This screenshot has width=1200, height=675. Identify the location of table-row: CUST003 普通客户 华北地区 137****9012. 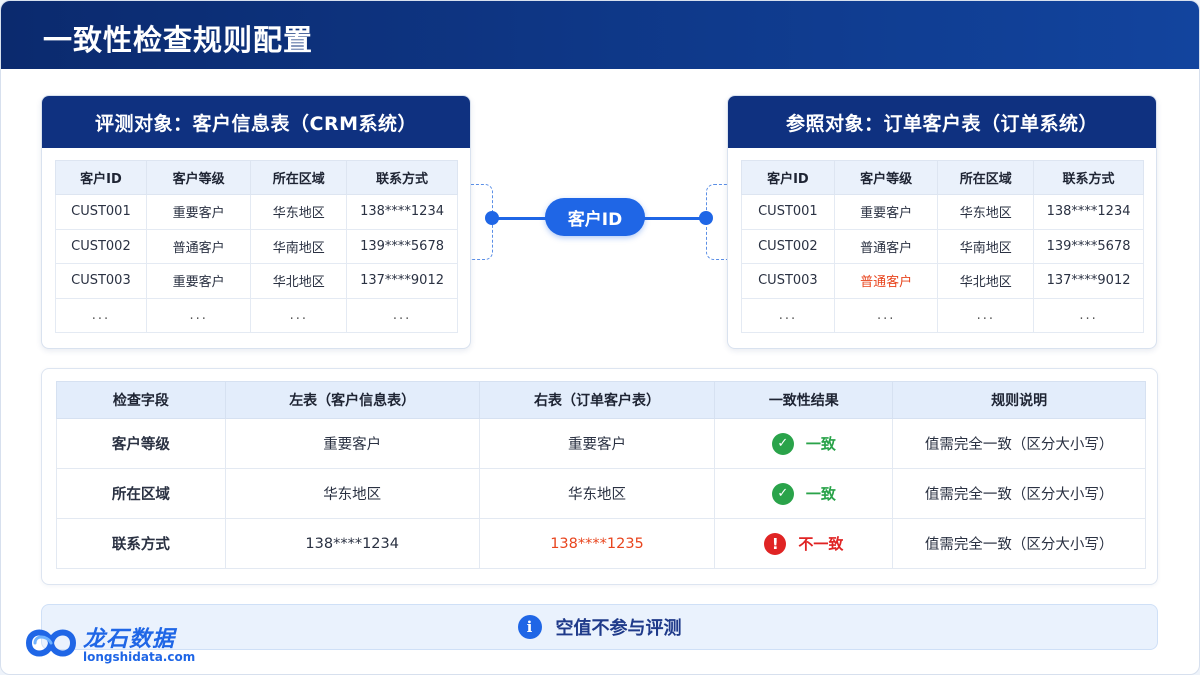
(942, 281).